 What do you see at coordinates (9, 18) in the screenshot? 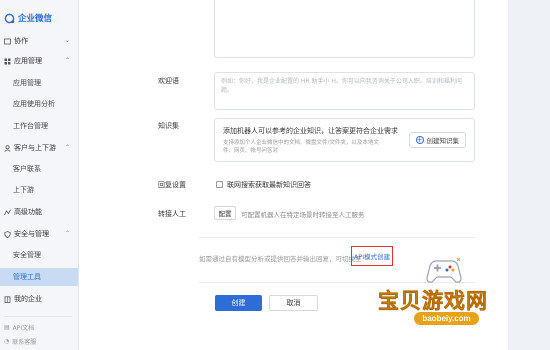
I see `wecom-logo-icon` at bounding box center [9, 18].